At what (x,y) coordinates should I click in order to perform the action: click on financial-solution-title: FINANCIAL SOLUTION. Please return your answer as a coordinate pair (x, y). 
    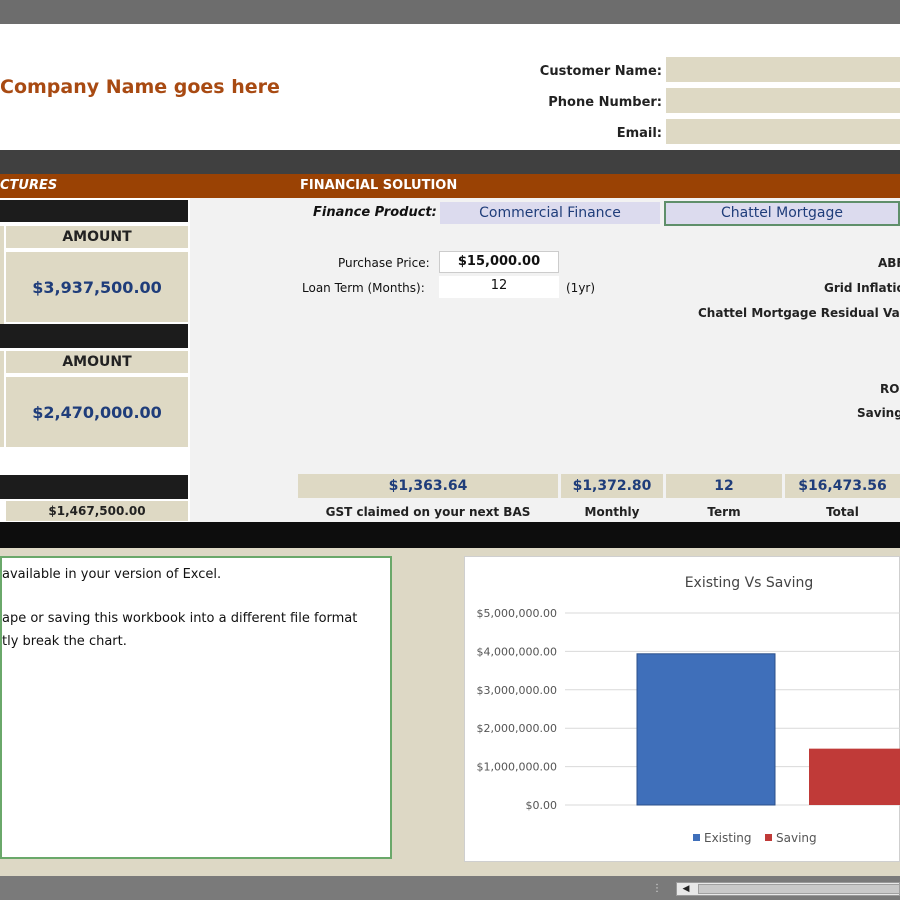
    Looking at the image, I should click on (379, 185).